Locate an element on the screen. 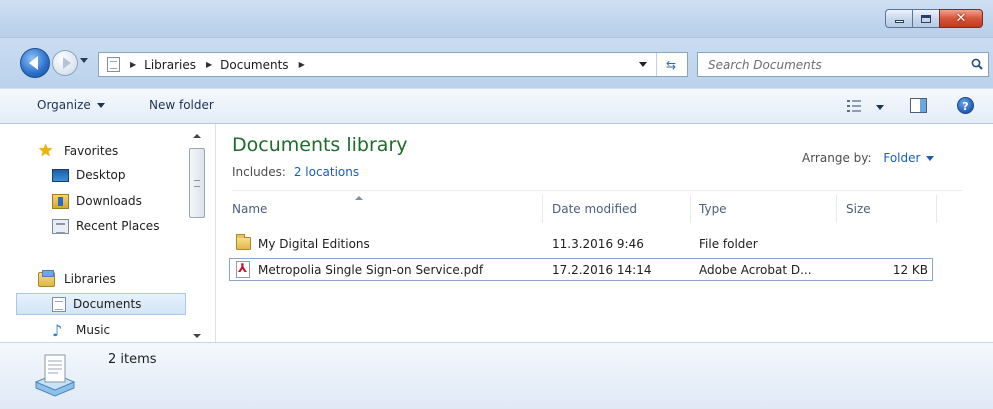 This screenshot has height=409, width=993. column-header-date-modified: Date modified is located at coordinates (594, 209).